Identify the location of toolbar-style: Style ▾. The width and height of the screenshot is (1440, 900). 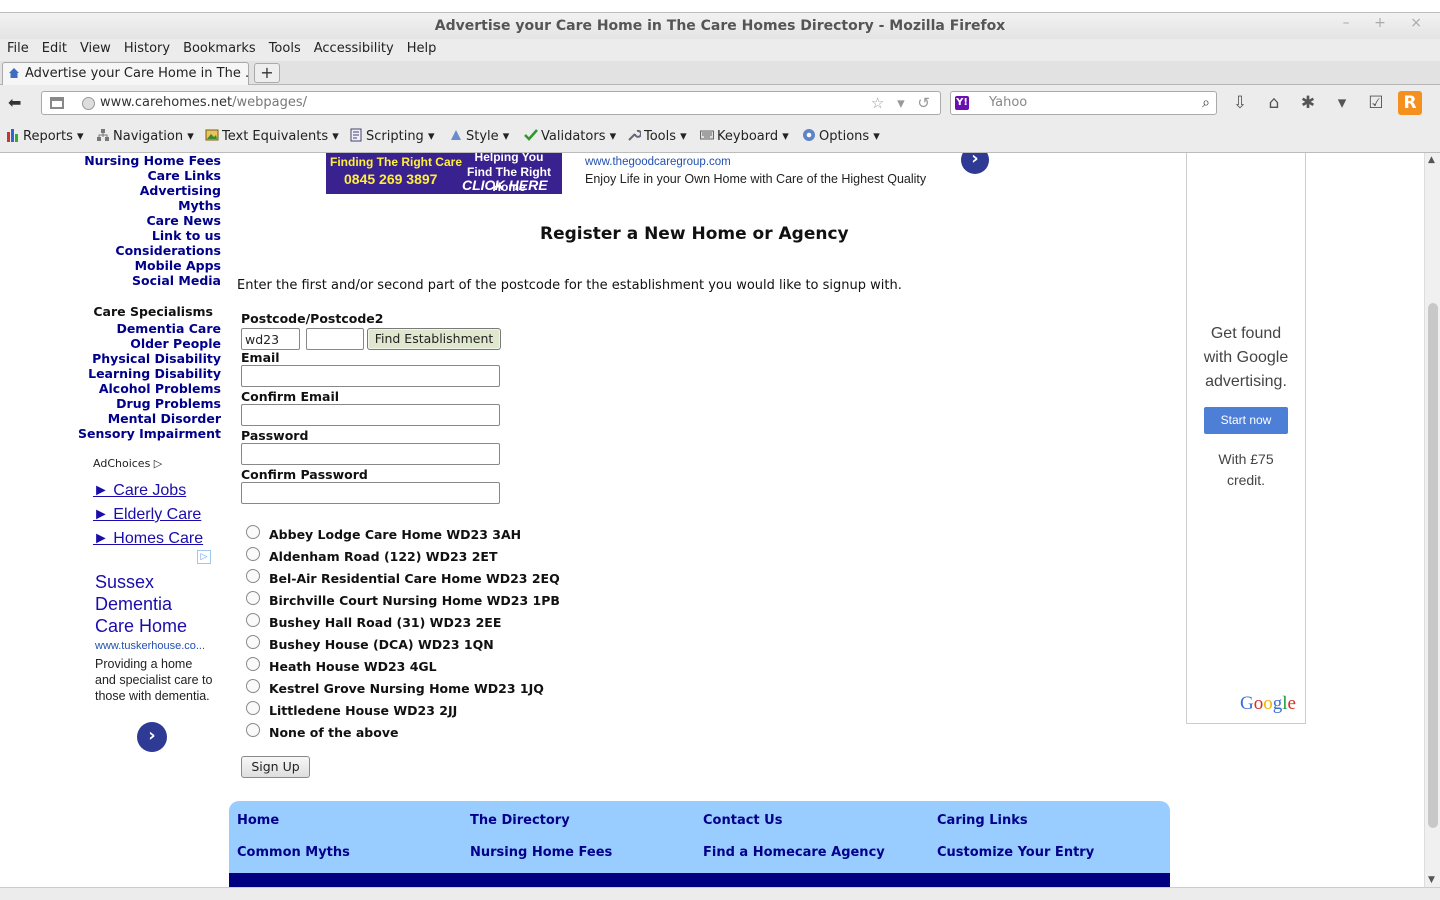
(479, 137).